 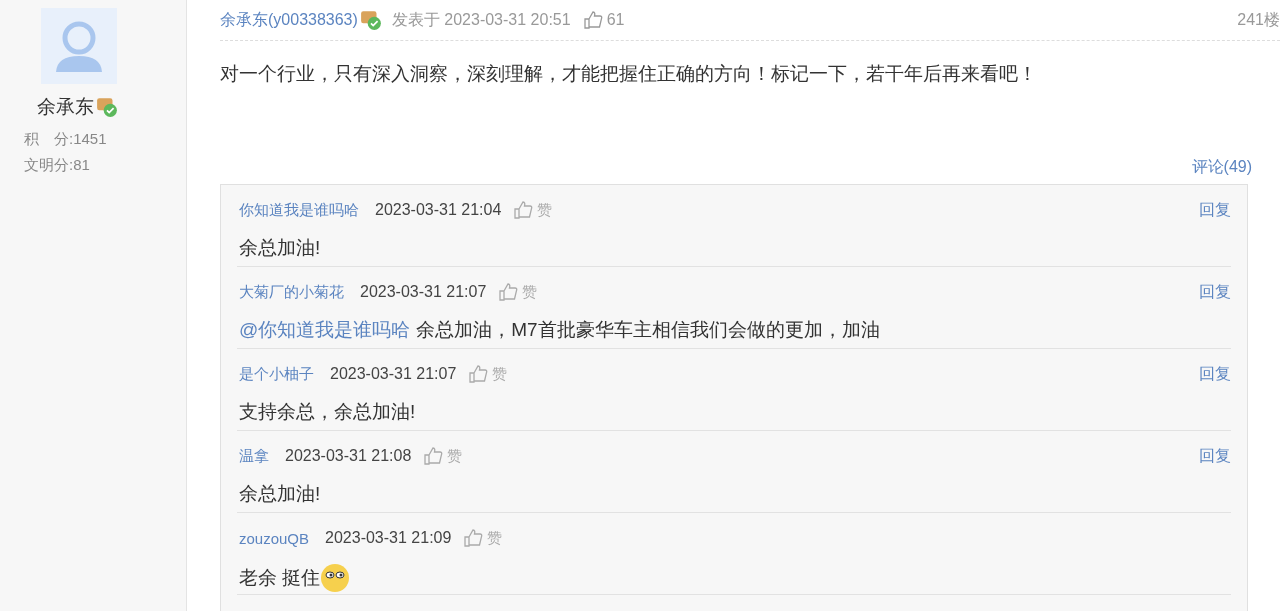 I want to click on floor-number: 241楼, so click(x=1258, y=19).